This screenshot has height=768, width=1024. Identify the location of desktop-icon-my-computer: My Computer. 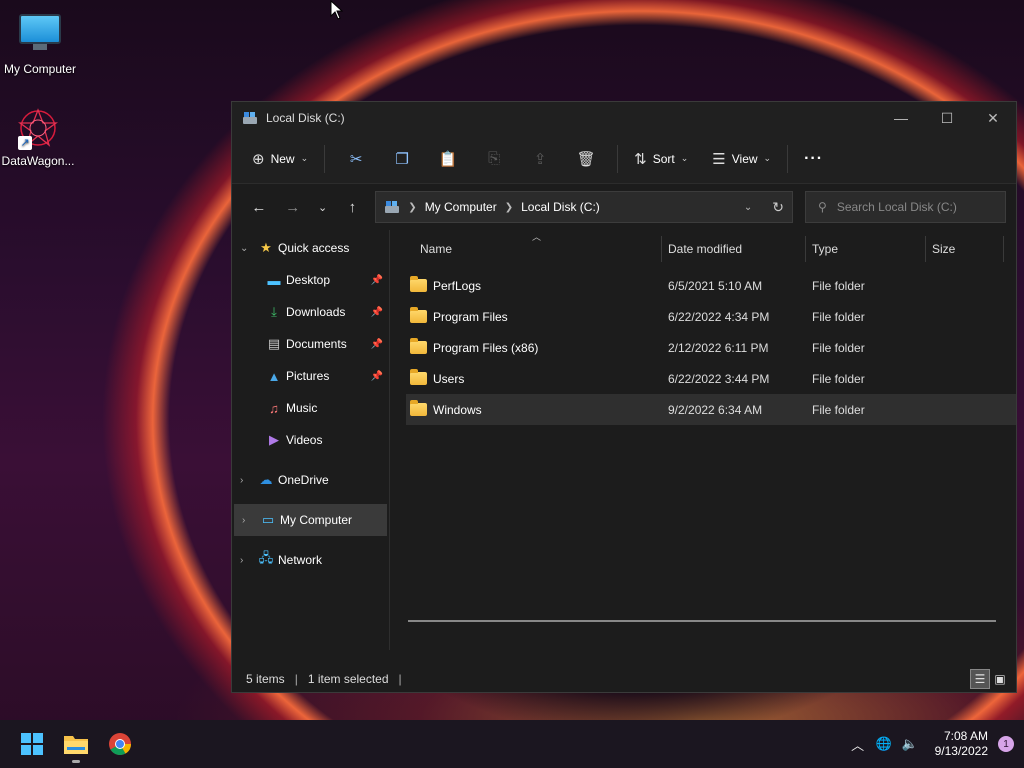
(40, 42).